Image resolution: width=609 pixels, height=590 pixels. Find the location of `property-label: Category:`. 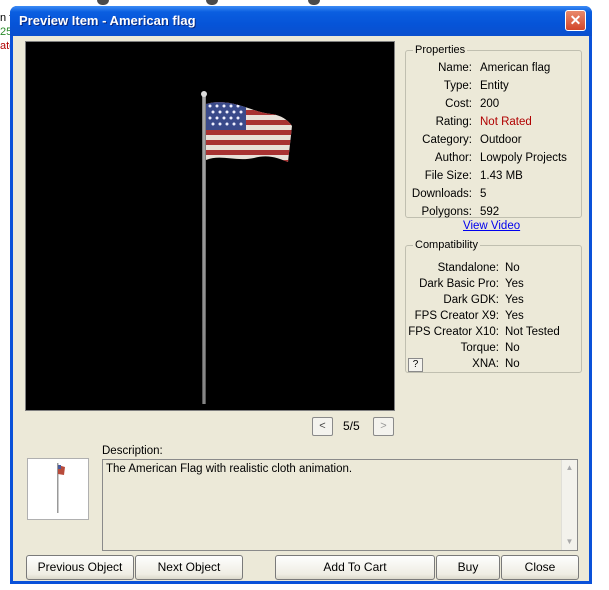

property-label: Category: is located at coordinates (447, 140).